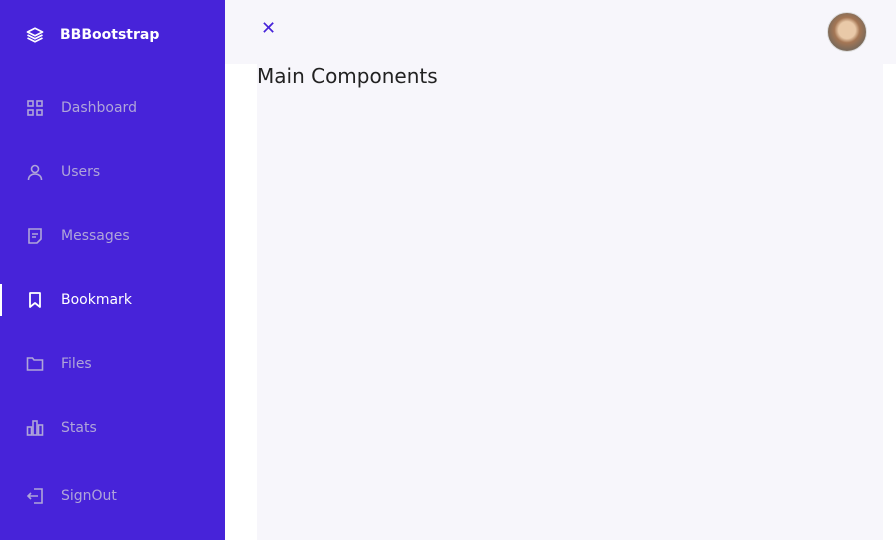  What do you see at coordinates (34, 496) in the screenshot?
I see `signout-icon` at bounding box center [34, 496].